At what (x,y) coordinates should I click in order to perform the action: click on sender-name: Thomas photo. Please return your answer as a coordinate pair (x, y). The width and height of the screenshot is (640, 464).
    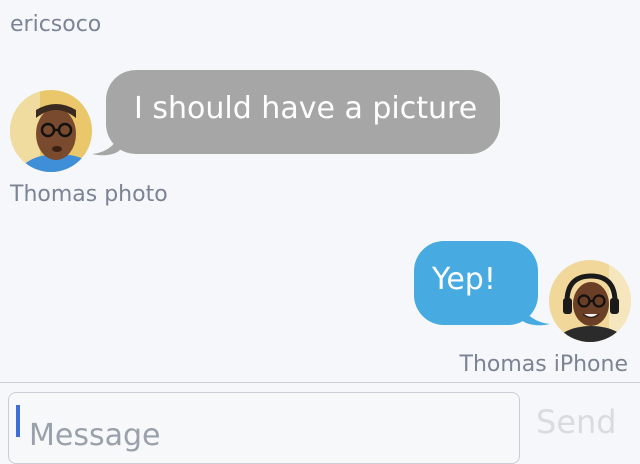
    Looking at the image, I should click on (89, 194).